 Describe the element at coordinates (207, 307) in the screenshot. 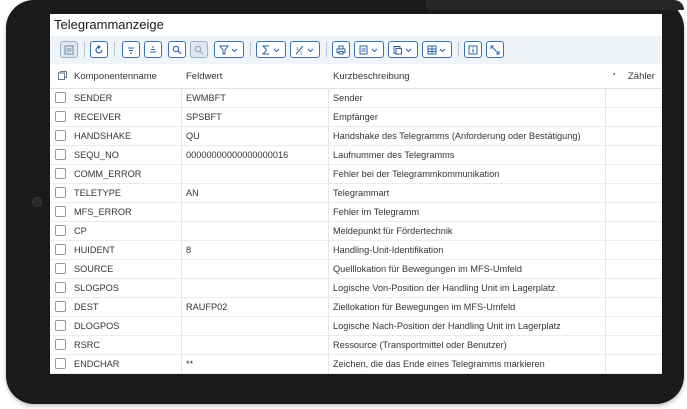

I see `cell-feldwert: RAUFP02` at that location.